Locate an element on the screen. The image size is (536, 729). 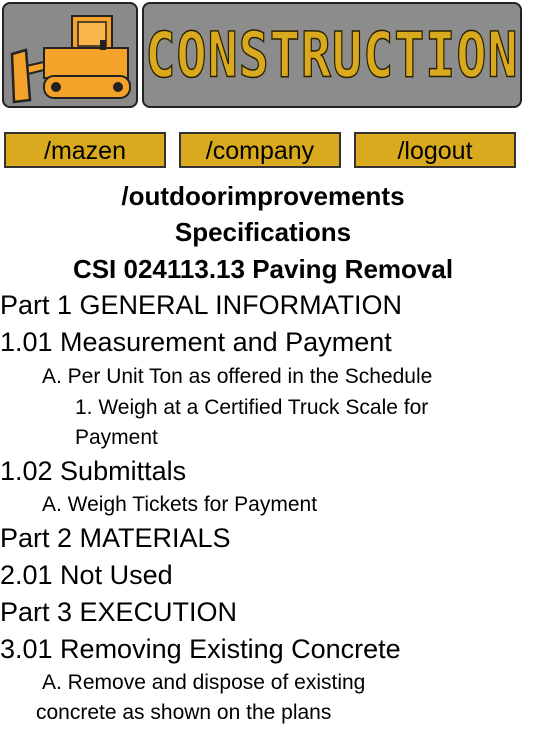
section-1-01-item-a1: 1. Weigh at a Certified Truck Scale for is located at coordinates (252, 407).